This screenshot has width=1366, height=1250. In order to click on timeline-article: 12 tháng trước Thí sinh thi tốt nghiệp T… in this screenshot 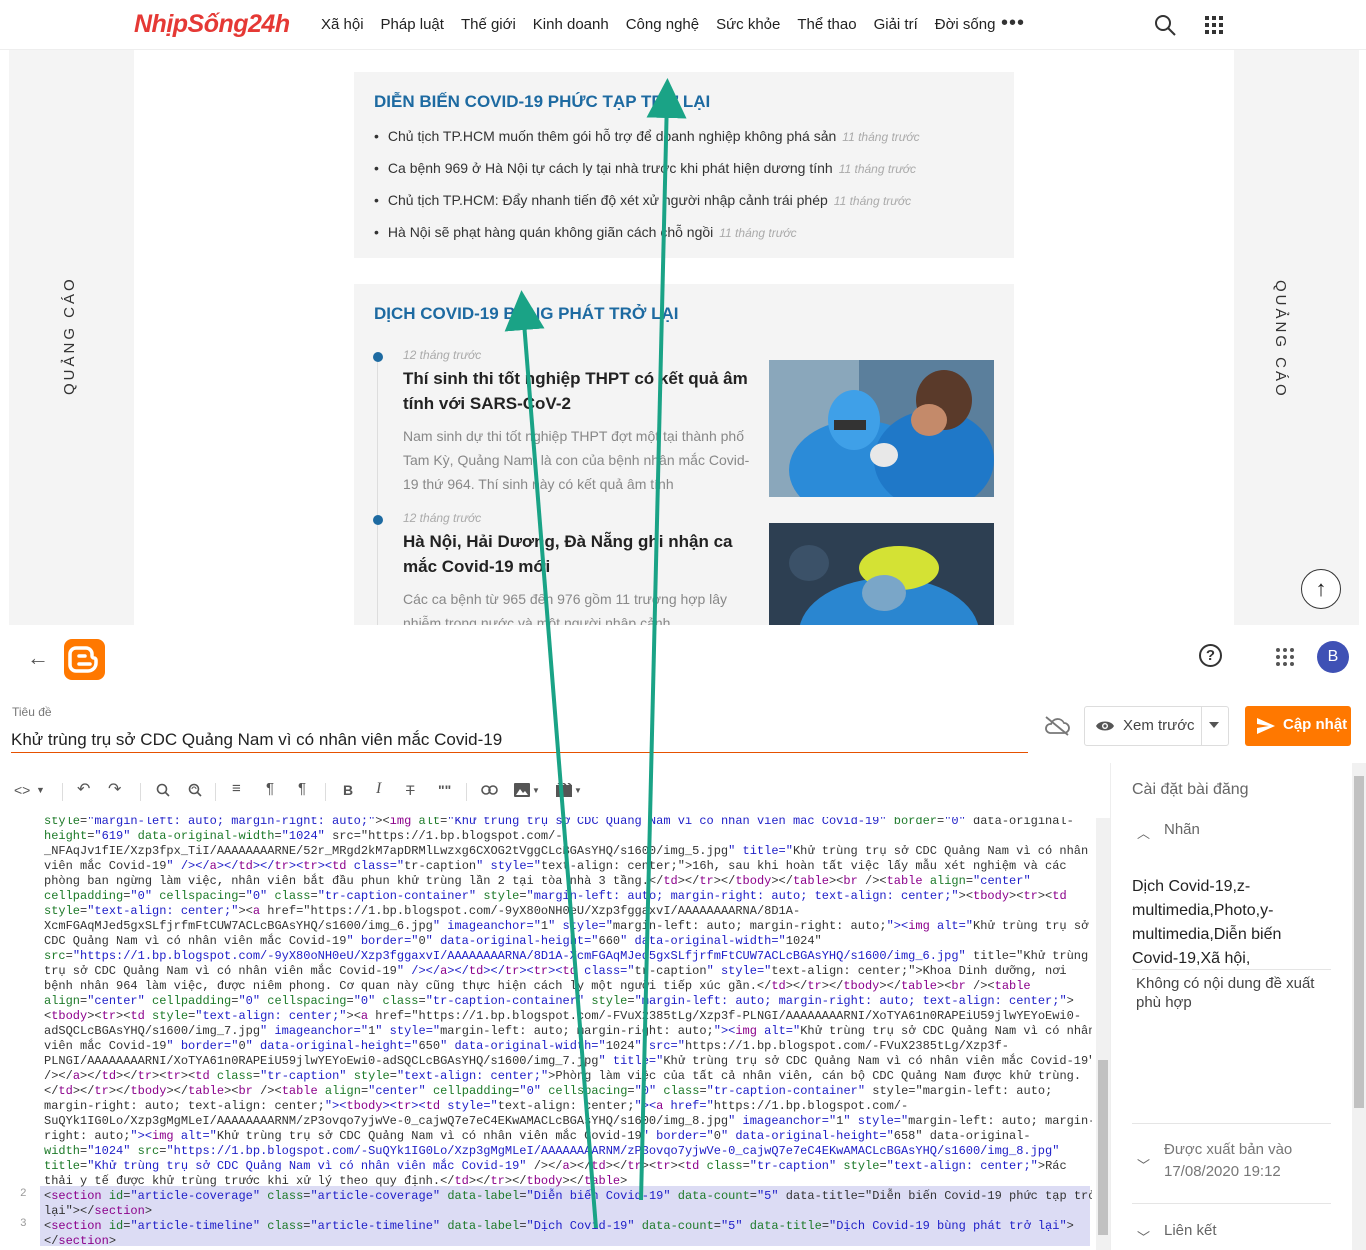, I will do `click(578, 422)`.